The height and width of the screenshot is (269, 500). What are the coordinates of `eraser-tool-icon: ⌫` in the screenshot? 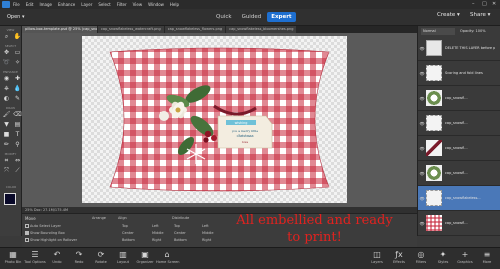 It's located at (17, 115).